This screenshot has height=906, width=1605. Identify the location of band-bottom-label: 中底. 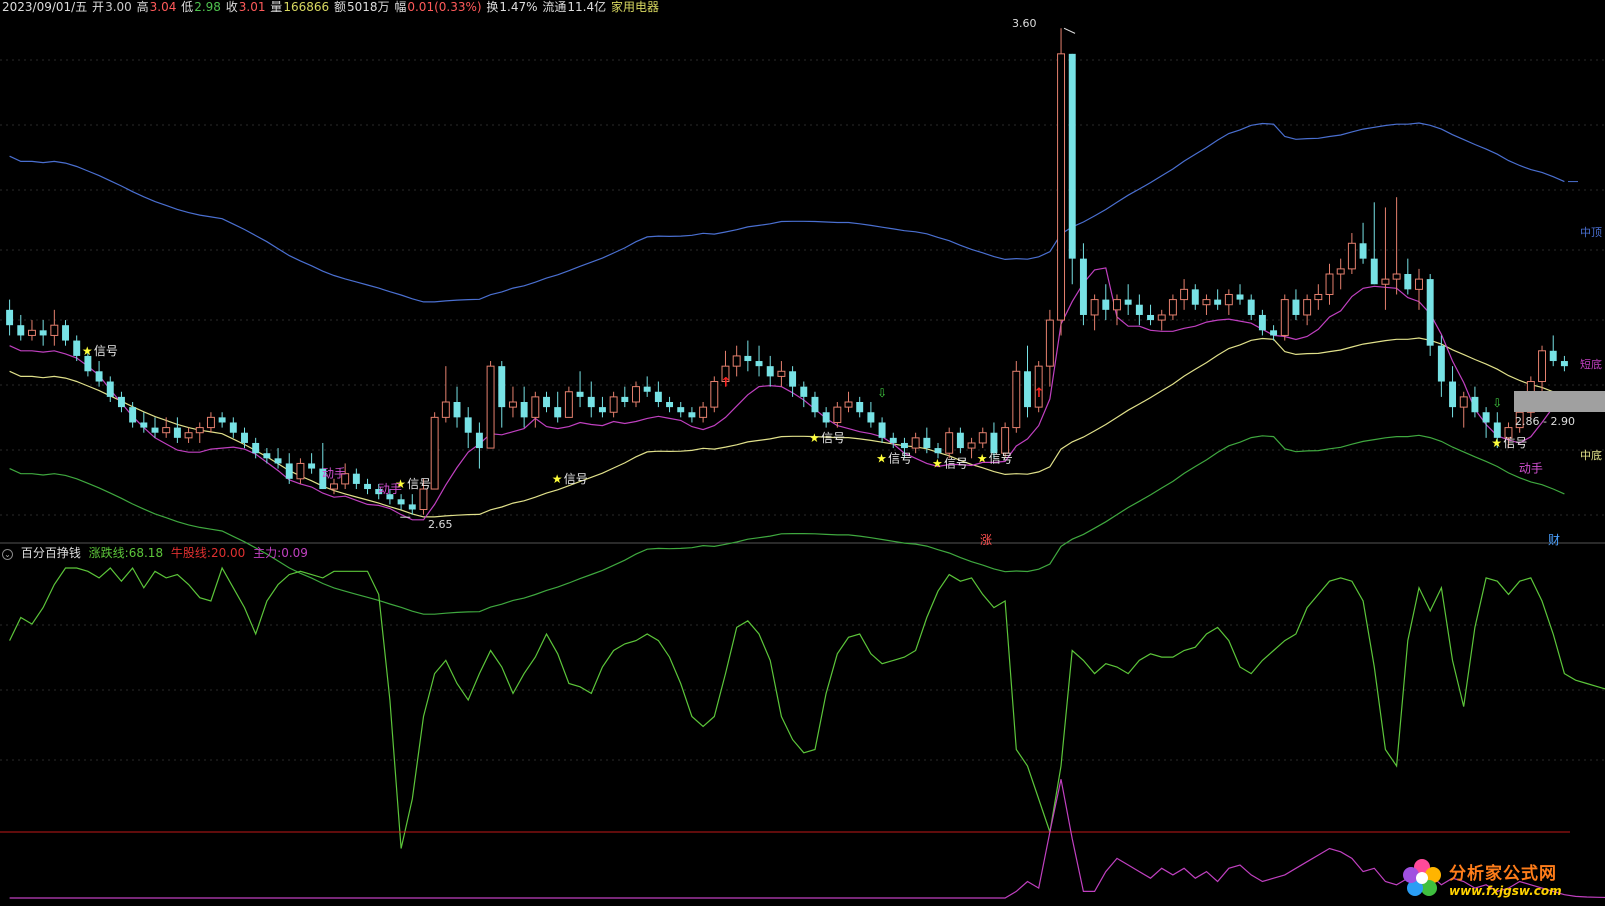
(1591, 455).